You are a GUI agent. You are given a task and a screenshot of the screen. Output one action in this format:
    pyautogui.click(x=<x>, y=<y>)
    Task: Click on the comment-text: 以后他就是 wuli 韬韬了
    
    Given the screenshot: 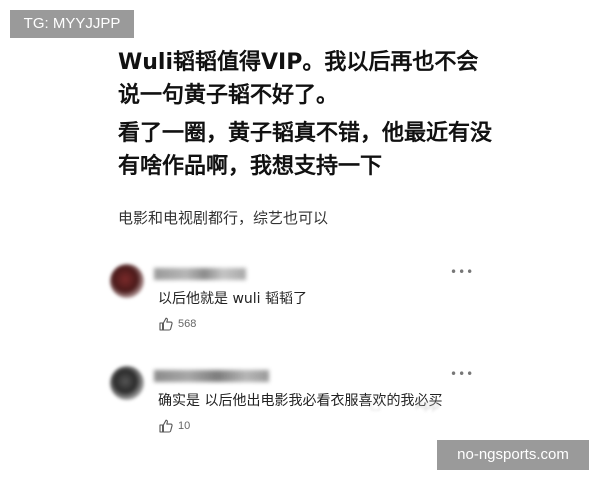 What is the action you would take?
    pyautogui.click(x=233, y=299)
    